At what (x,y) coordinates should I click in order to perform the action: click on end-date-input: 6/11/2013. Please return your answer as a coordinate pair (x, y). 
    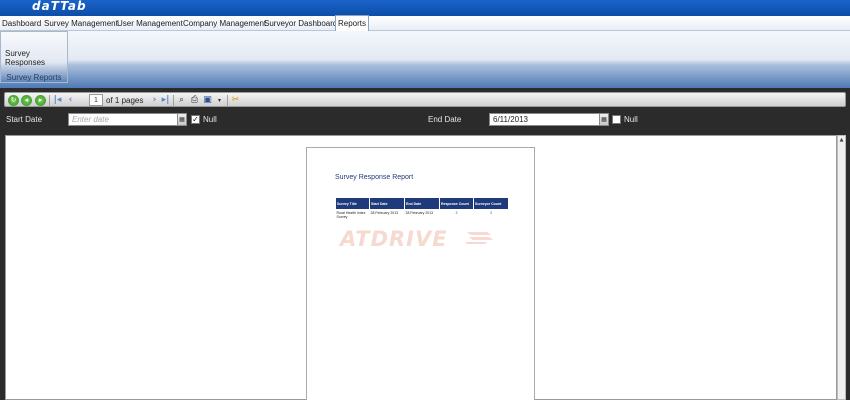
    Looking at the image, I should click on (549, 119).